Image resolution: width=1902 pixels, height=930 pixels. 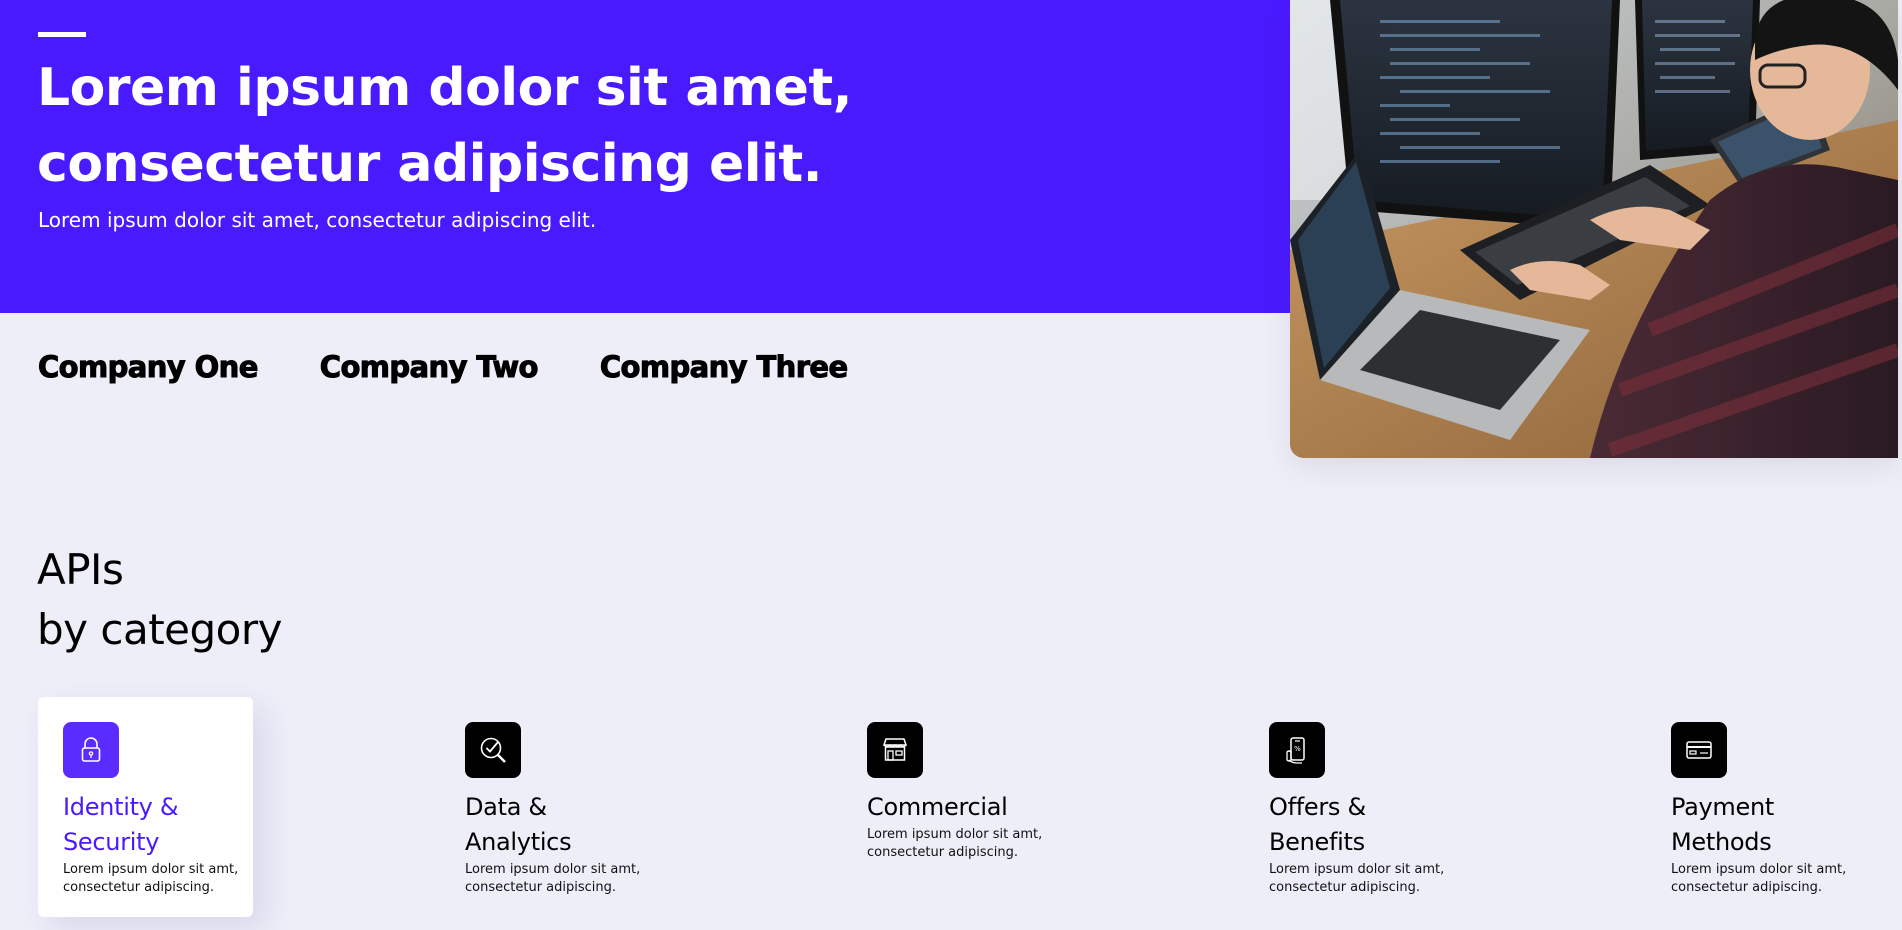 What do you see at coordinates (430, 164) in the screenshot?
I see `hero-title-line-2: consectetur adipiscing elit.` at bounding box center [430, 164].